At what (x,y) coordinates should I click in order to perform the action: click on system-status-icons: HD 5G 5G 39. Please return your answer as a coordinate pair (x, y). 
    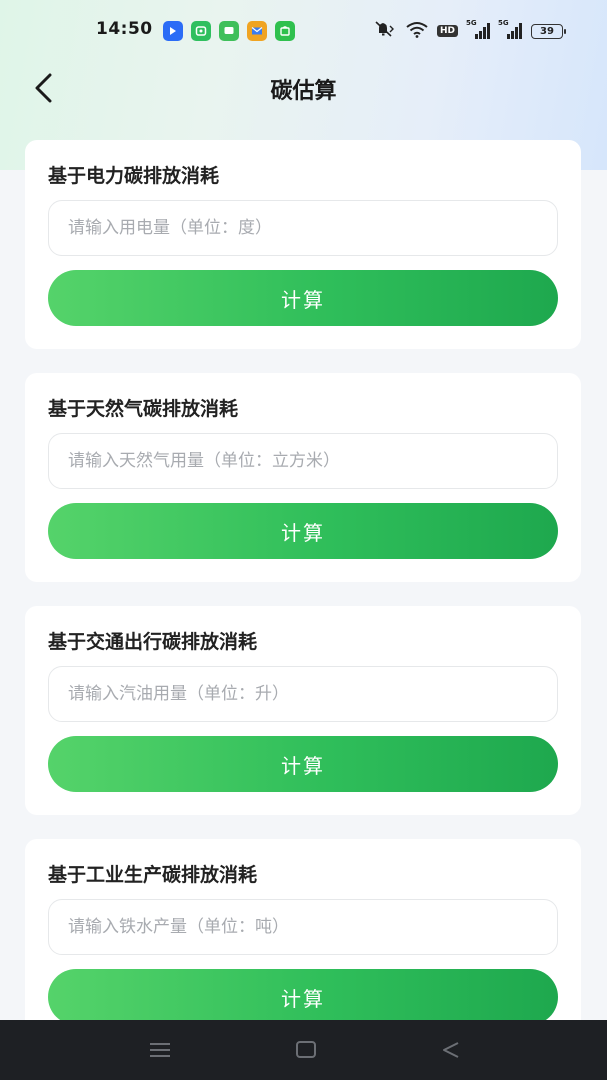
    Looking at the image, I should click on (469, 30).